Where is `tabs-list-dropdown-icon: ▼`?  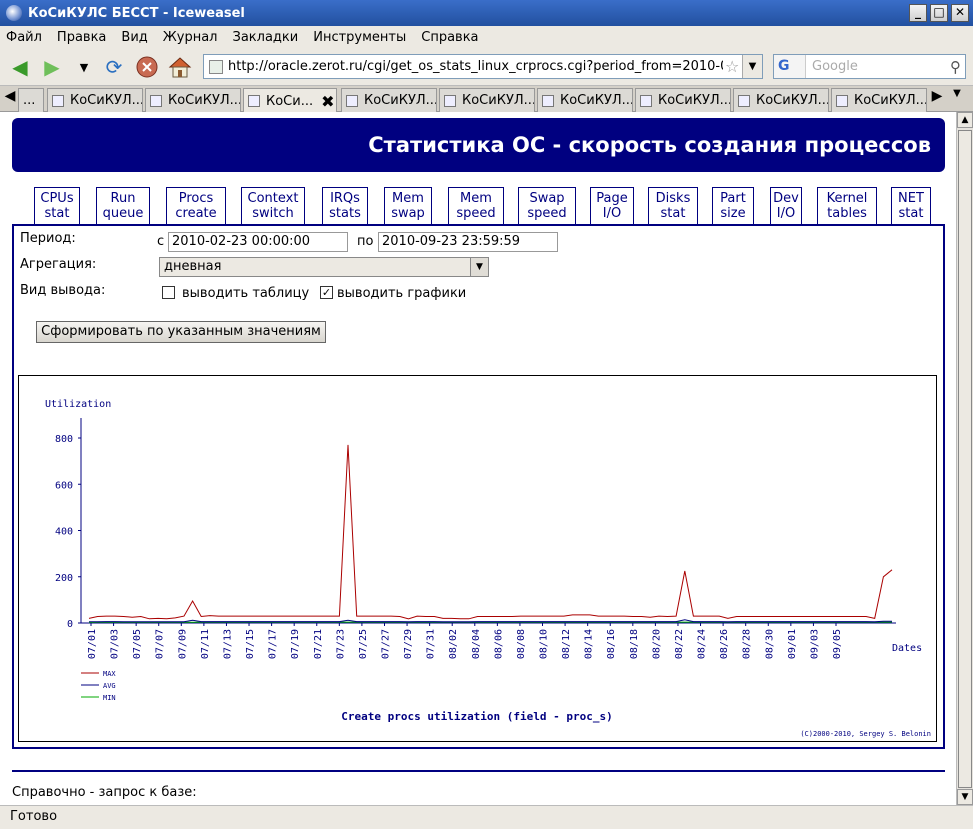
tabs-list-dropdown-icon: ▼ is located at coordinates (957, 93).